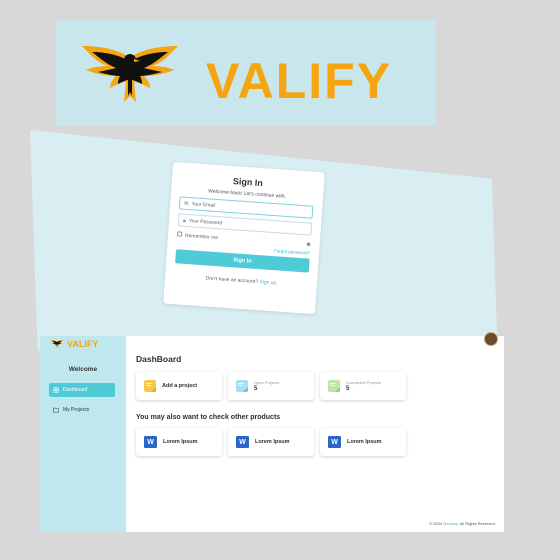 The image size is (560, 560). What do you see at coordinates (348, 389) in the screenshot?
I see `completed-projects-count: 5` at bounding box center [348, 389].